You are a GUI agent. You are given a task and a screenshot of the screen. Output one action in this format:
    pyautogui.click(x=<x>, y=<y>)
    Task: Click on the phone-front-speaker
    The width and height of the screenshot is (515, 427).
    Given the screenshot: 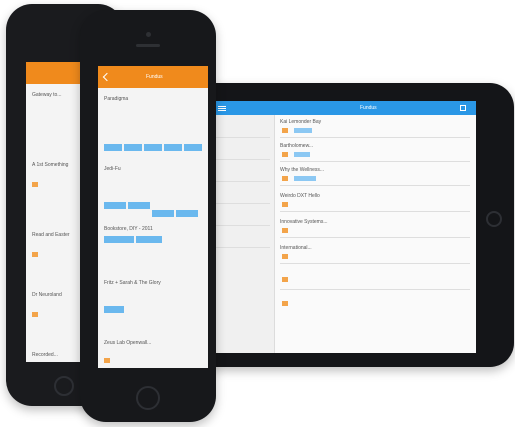 What is the action you would take?
    pyautogui.click(x=148, y=45)
    